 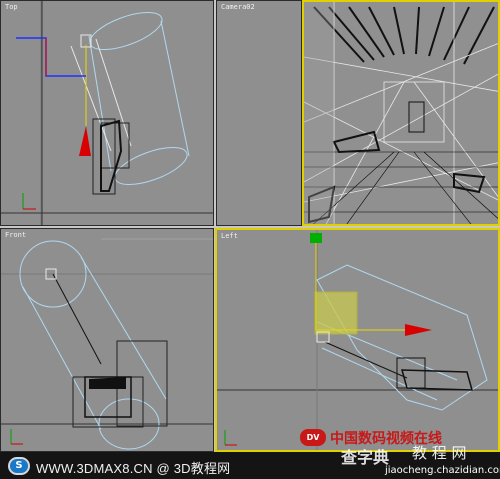 What do you see at coordinates (133, 467) in the screenshot?
I see `site-url-text: WWW.3DMAX8.CN @ 3D教程网` at bounding box center [133, 467].